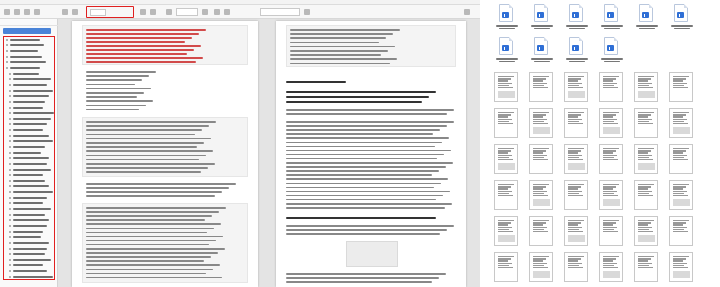 This screenshot has height=287, width=720. Describe the element at coordinates (29, 276) in the screenshot. I see `bookmark-item` at that location.